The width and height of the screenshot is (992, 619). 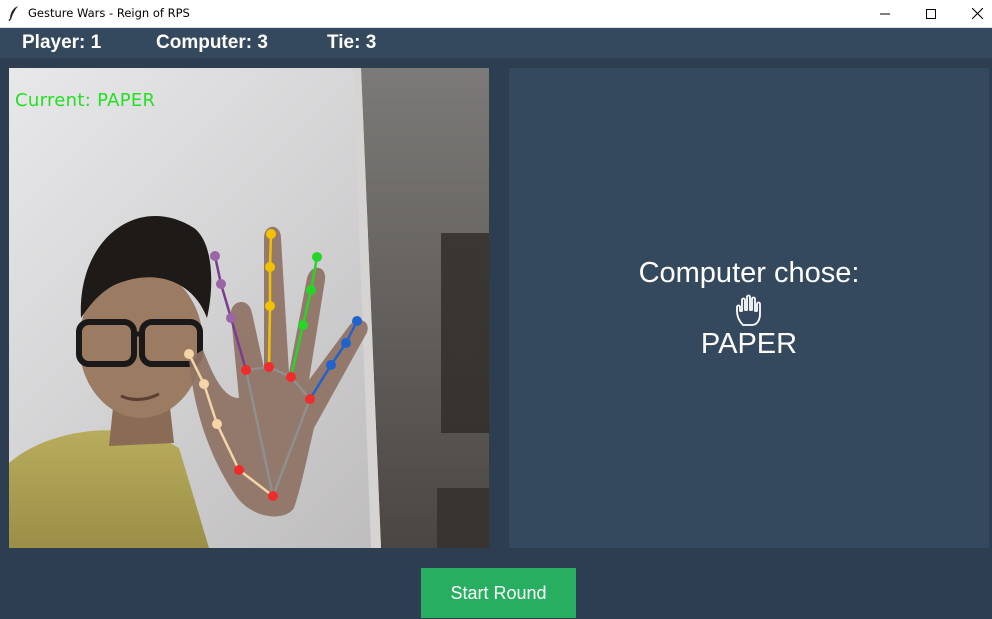 I want to click on raised-hand-icon, so click(x=749, y=310).